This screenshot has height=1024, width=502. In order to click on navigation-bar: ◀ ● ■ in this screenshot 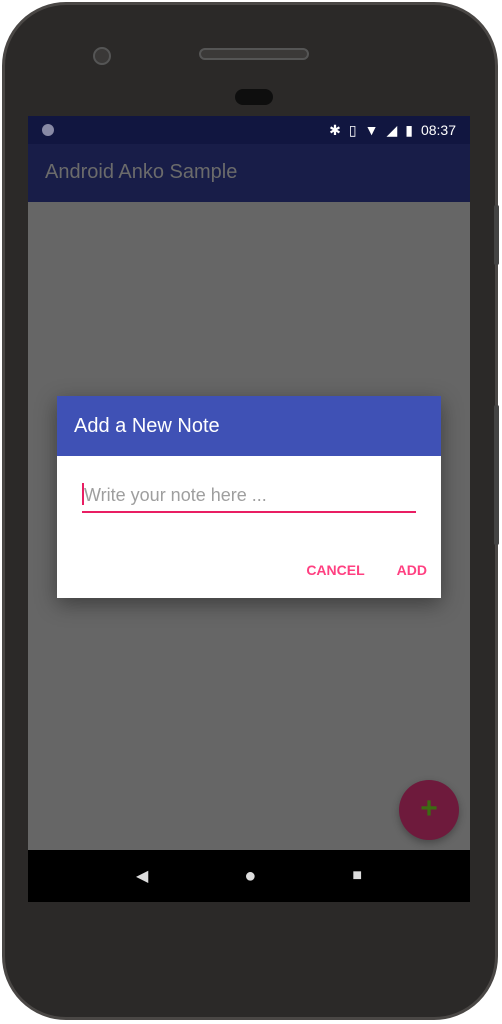, I will do `click(249, 876)`.